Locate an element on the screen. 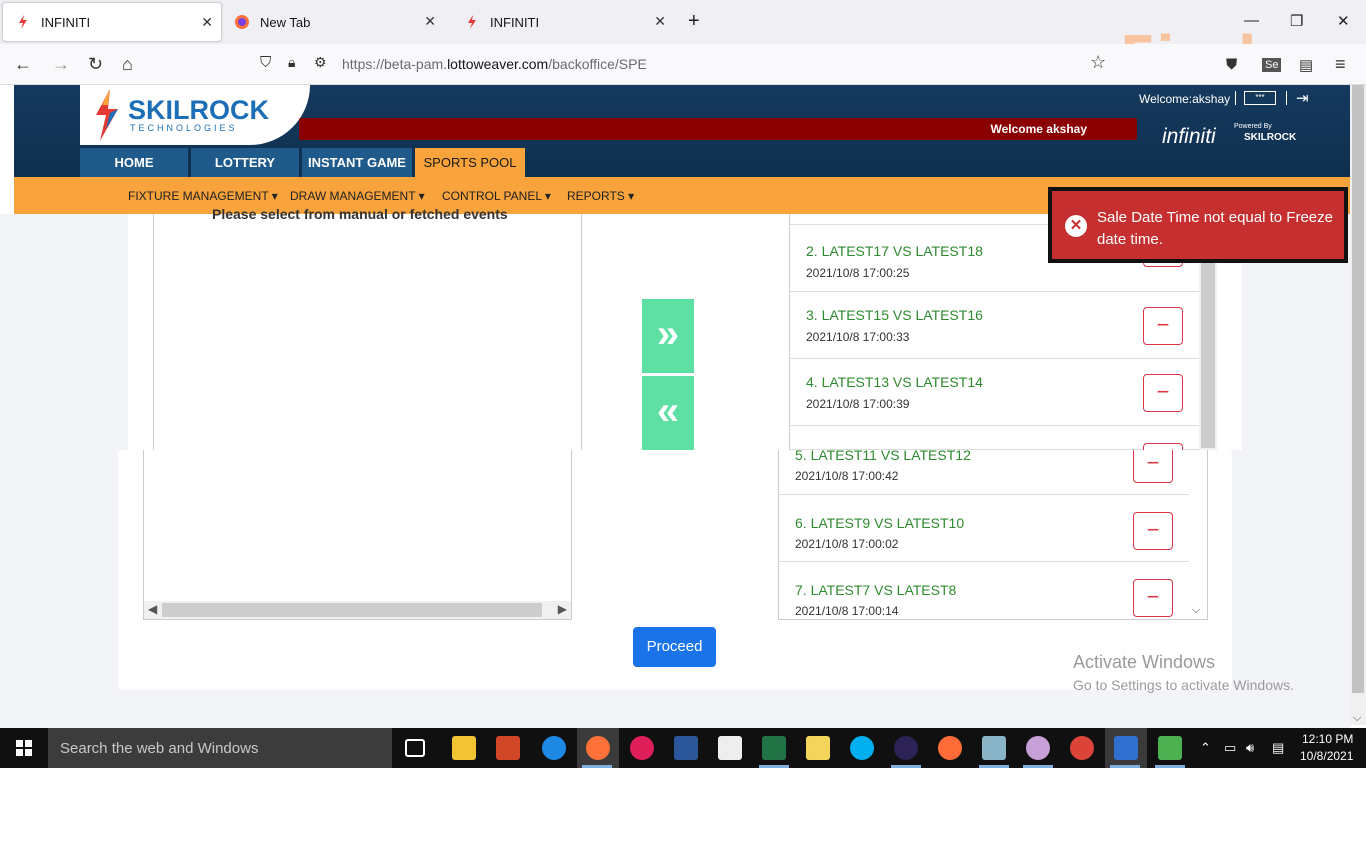 Image resolution: width=1366 pixels, height=852 pixels. selenium-icon: Se is located at coordinates (1272, 65).